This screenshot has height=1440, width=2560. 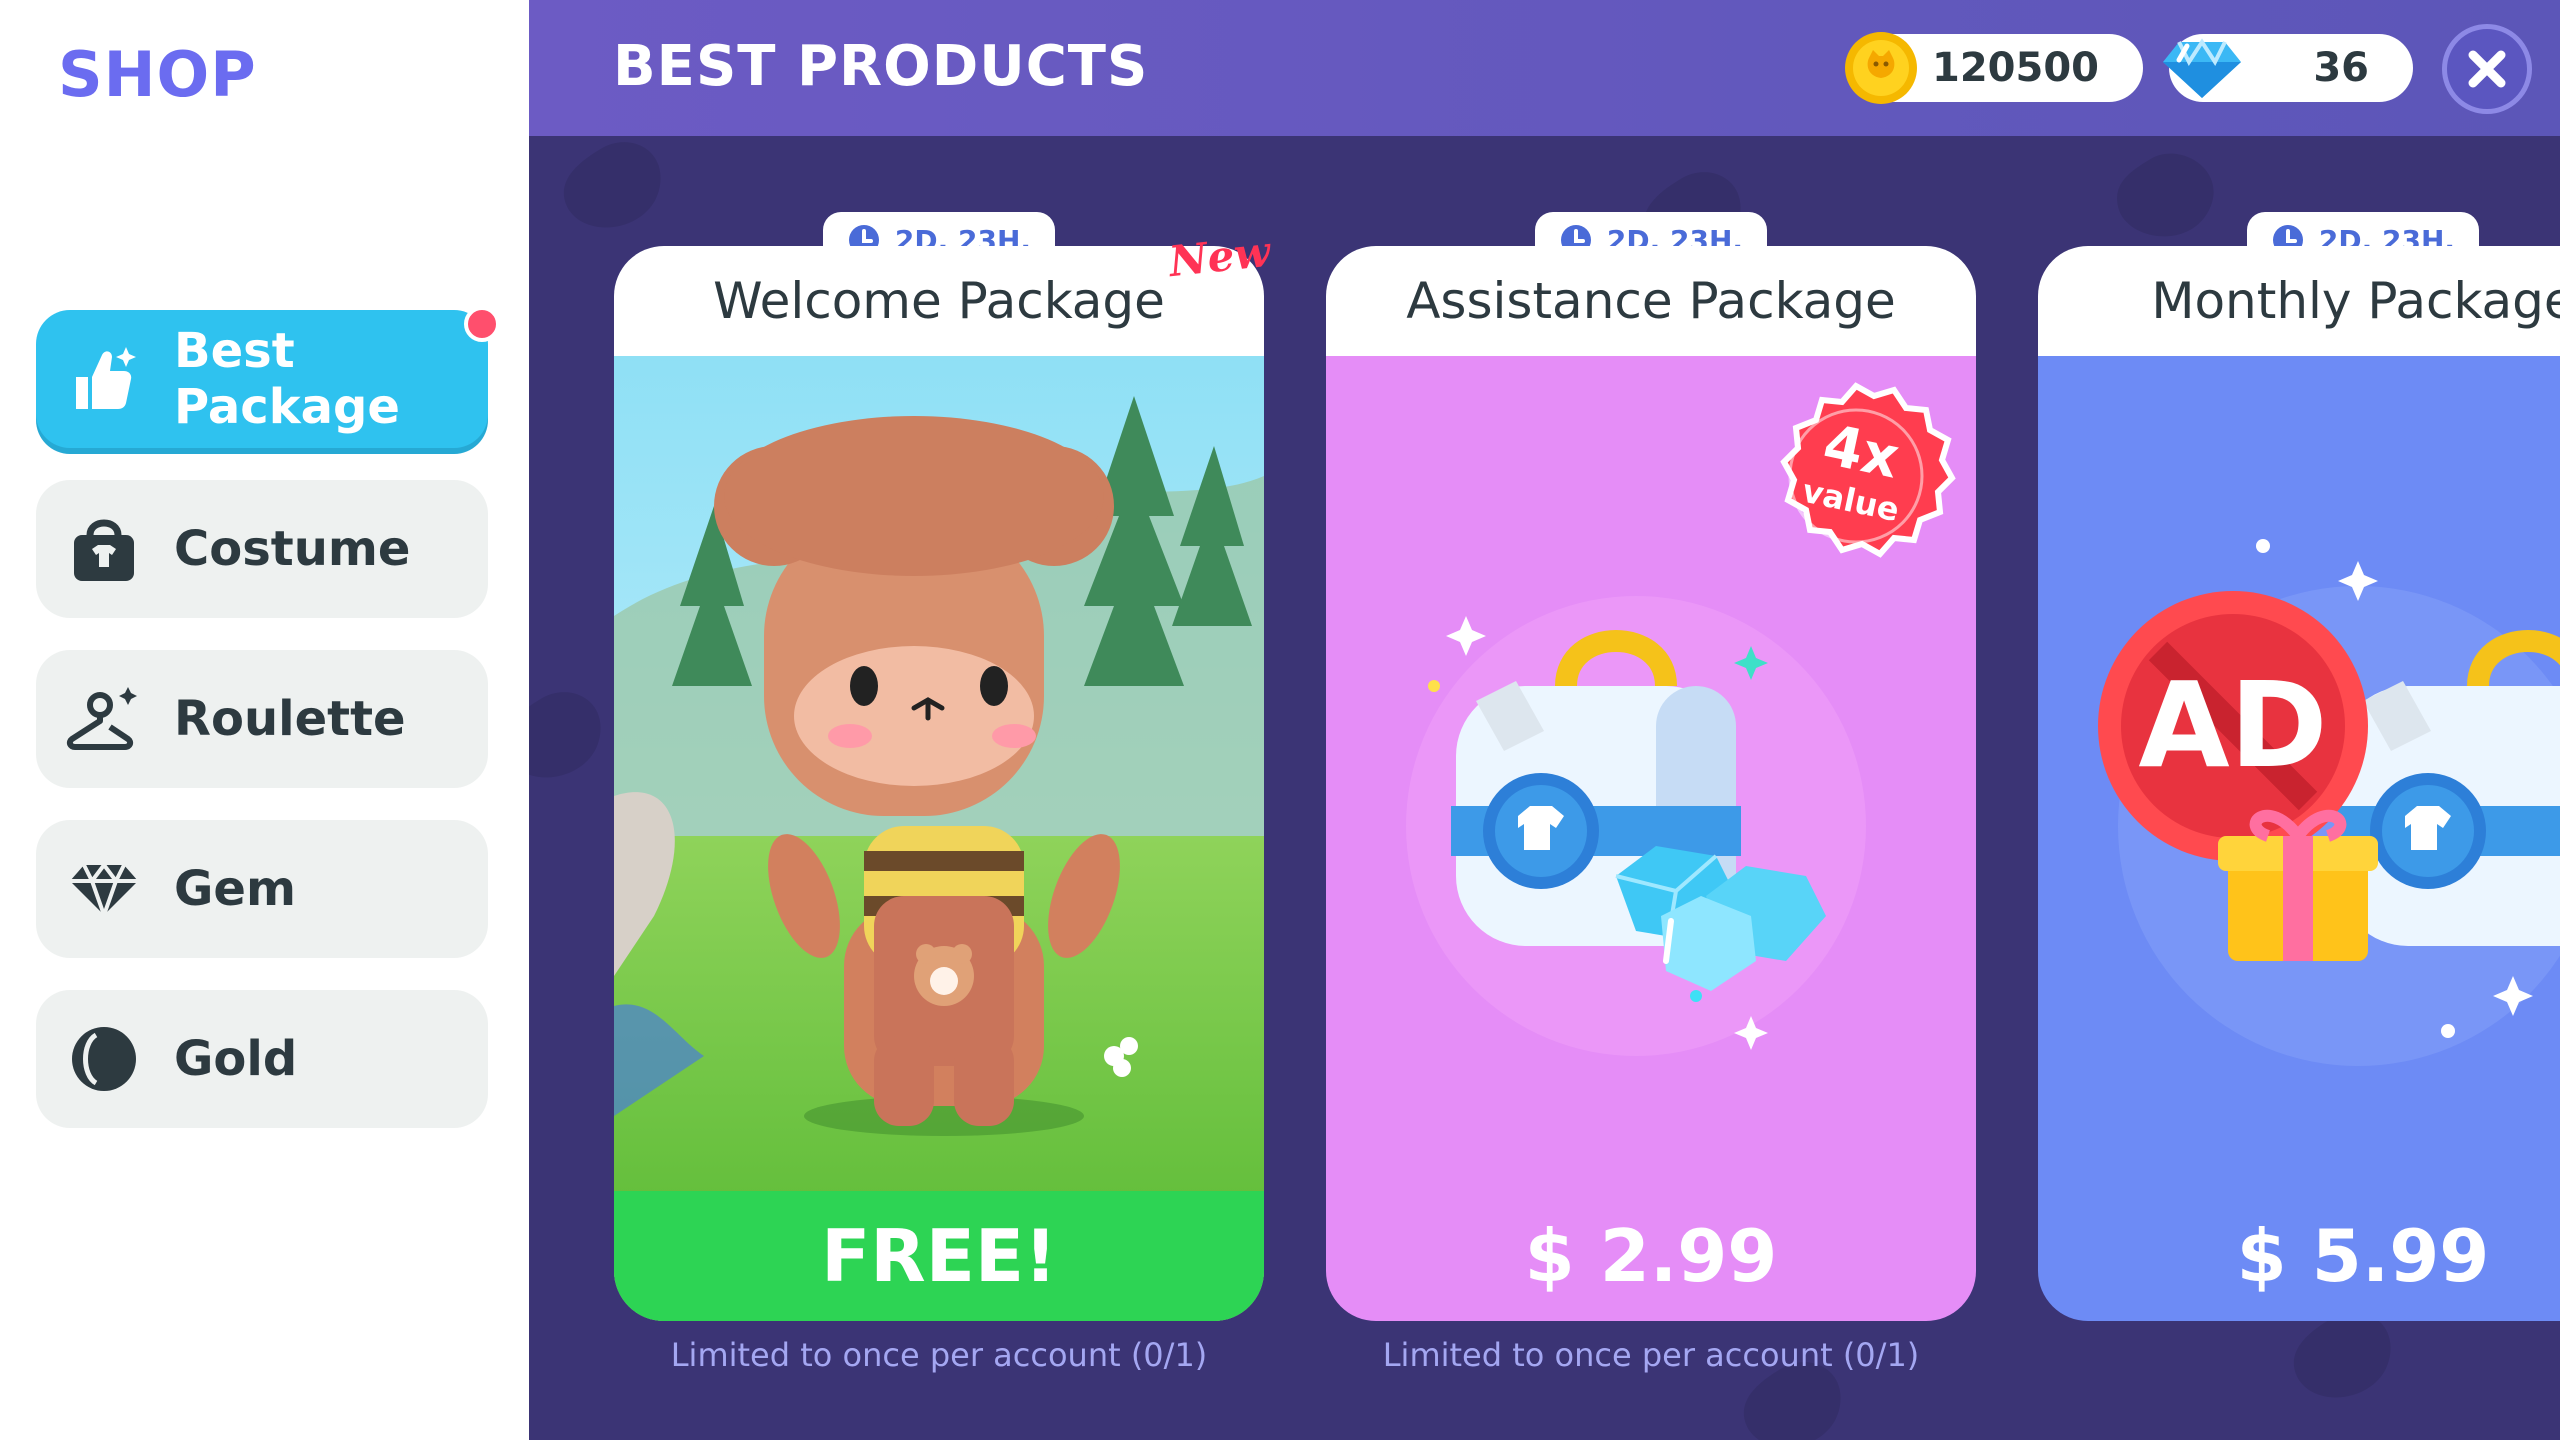 I want to click on card-header: Welcome Package New, so click(x=943, y=291).